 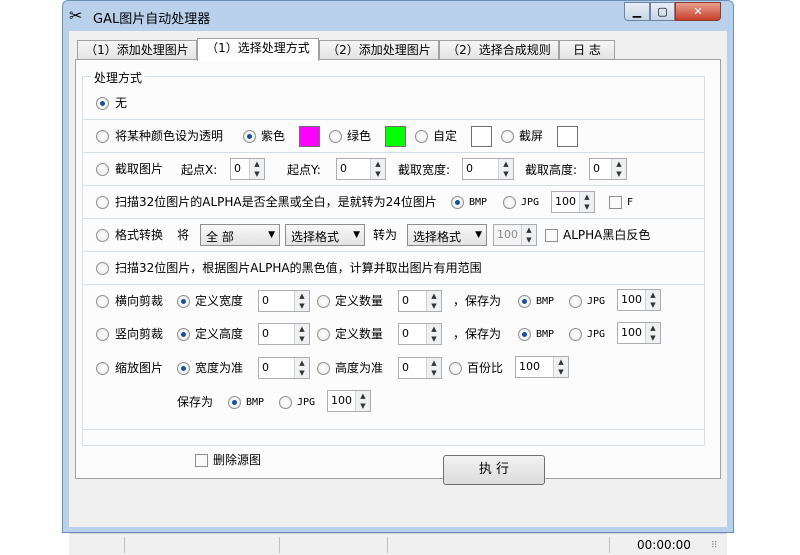 I want to click on from-format-select: 选择格式 ▼, so click(x=325, y=235).